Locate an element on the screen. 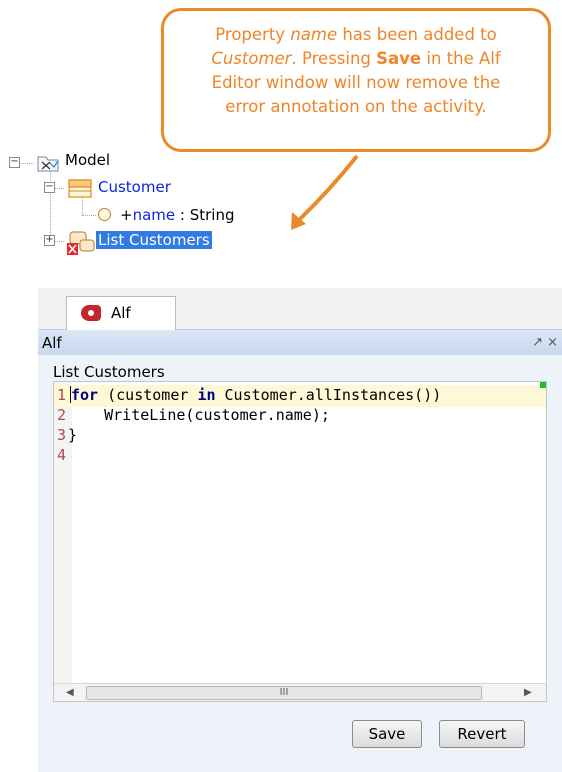 This screenshot has height=772, width=562. tab-alf-label: Alf is located at coordinates (121, 313).